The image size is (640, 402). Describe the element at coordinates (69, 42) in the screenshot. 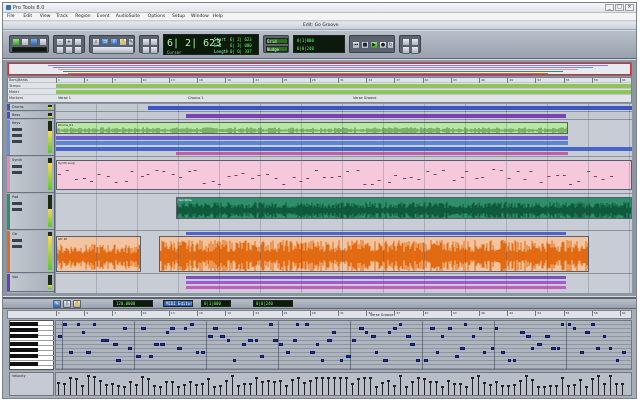

I see `zoom-in-button: +` at that location.